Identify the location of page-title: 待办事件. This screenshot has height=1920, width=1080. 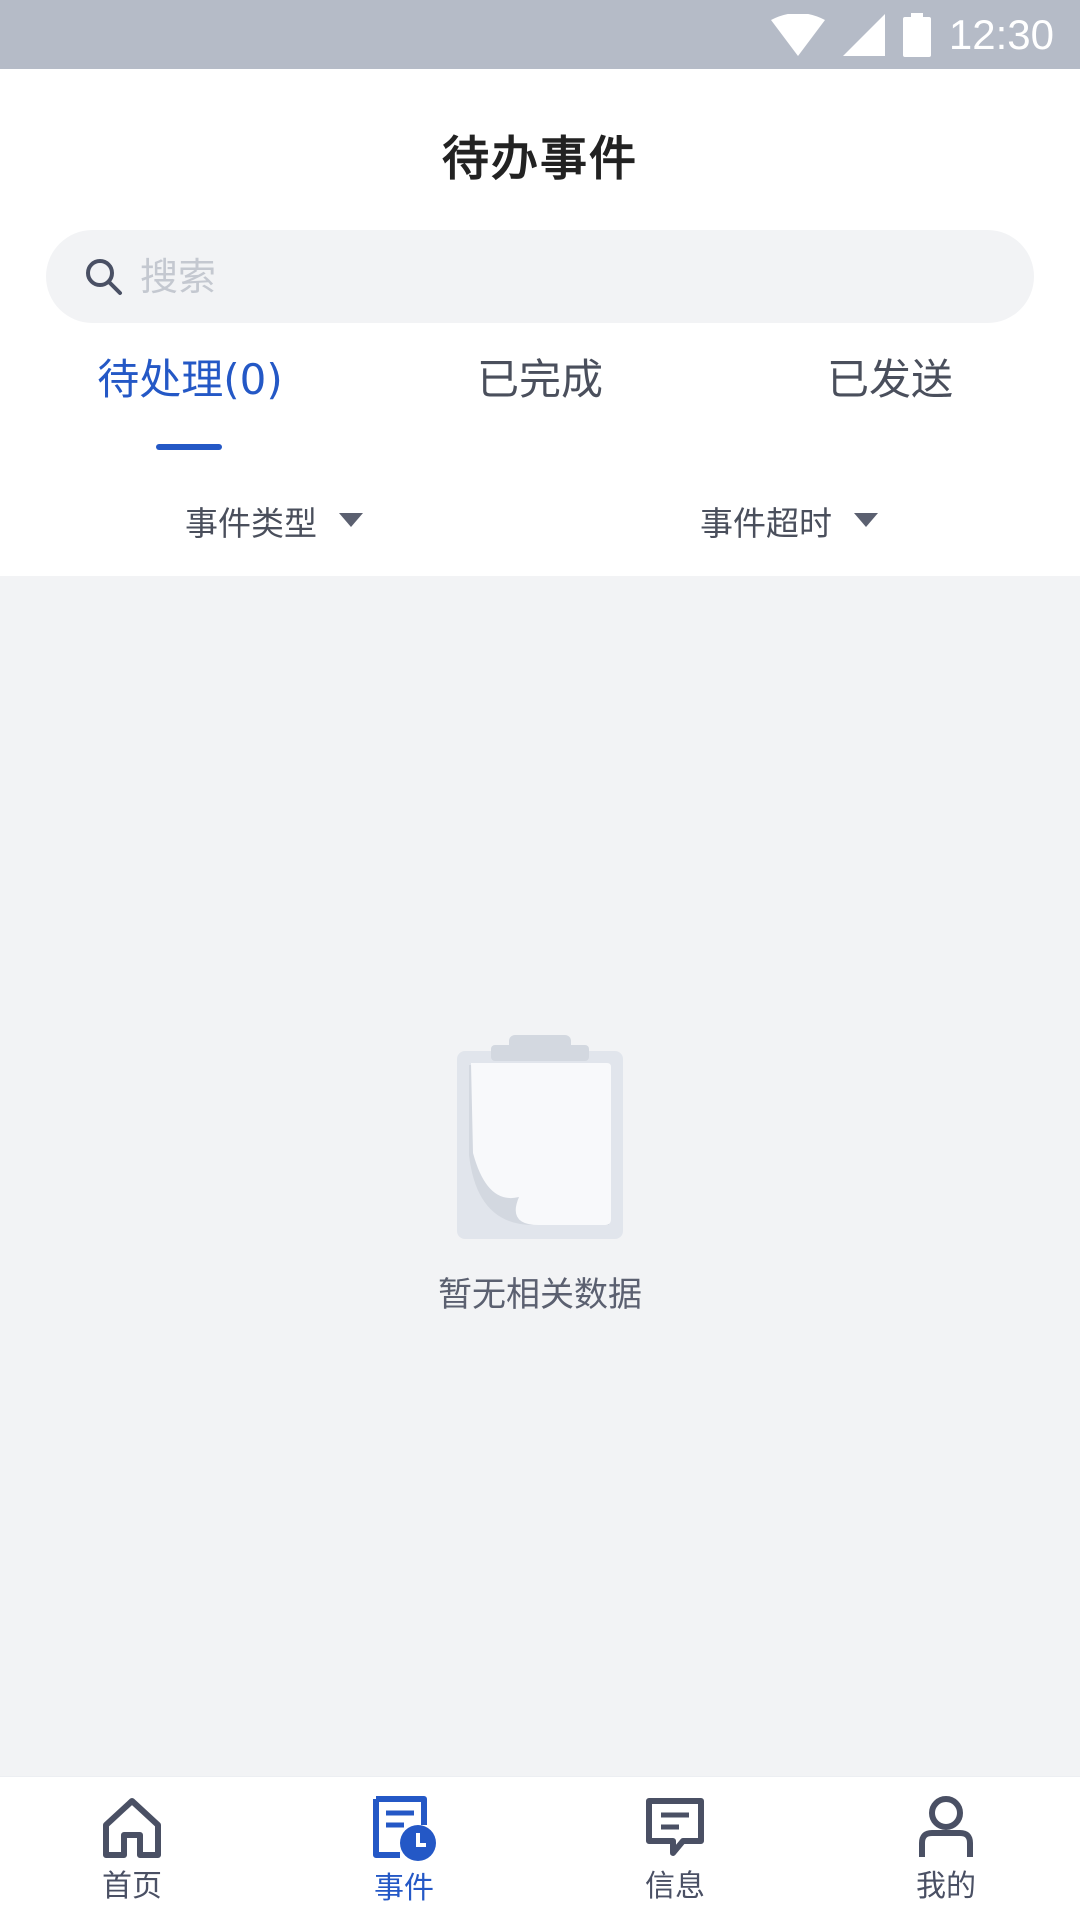
(540, 159).